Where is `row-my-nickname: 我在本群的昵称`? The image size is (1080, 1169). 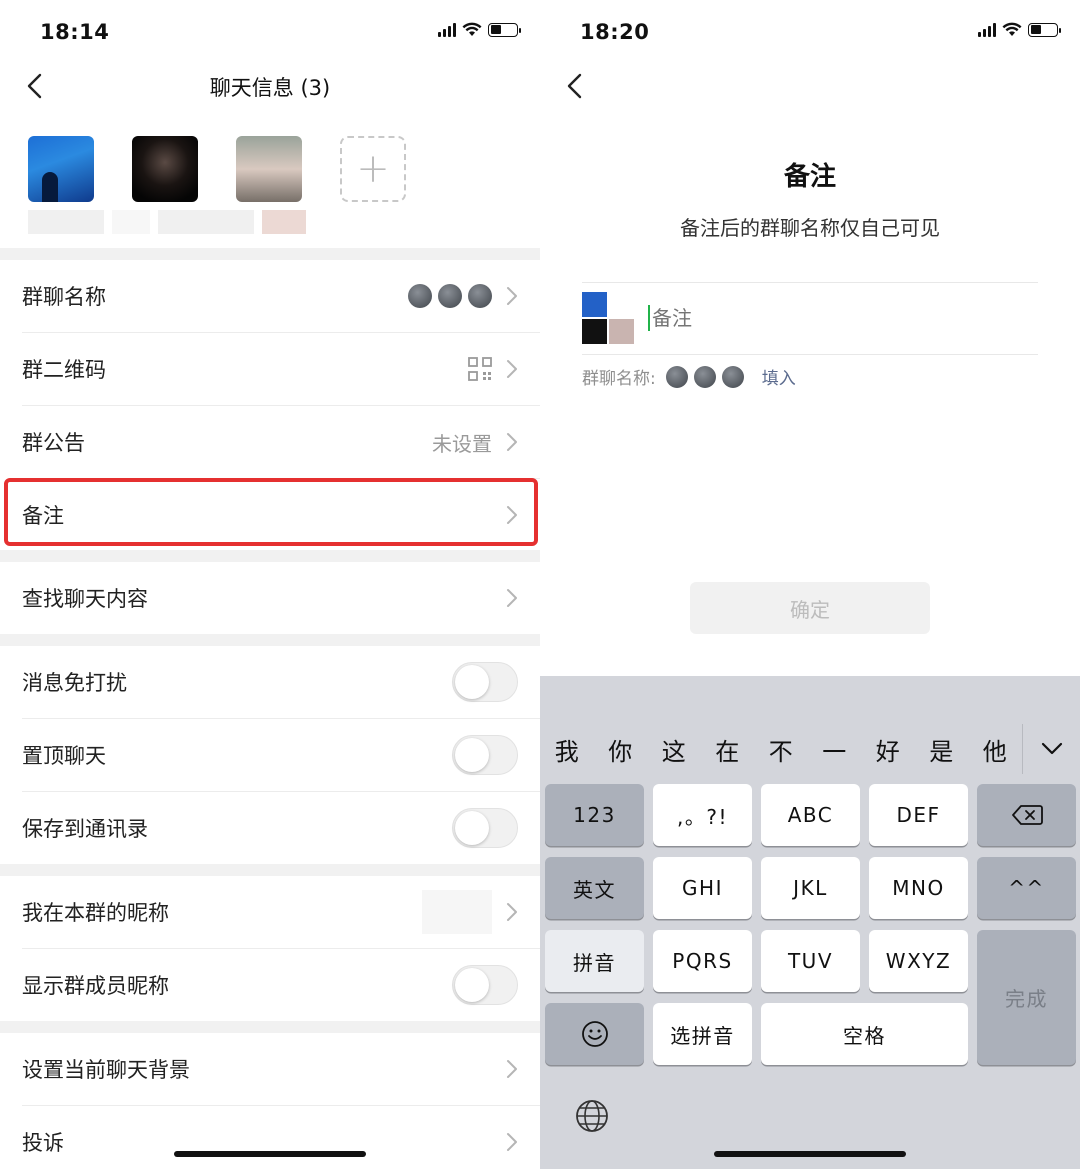
row-my-nickname: 我在本群的昵称 is located at coordinates (270, 912).